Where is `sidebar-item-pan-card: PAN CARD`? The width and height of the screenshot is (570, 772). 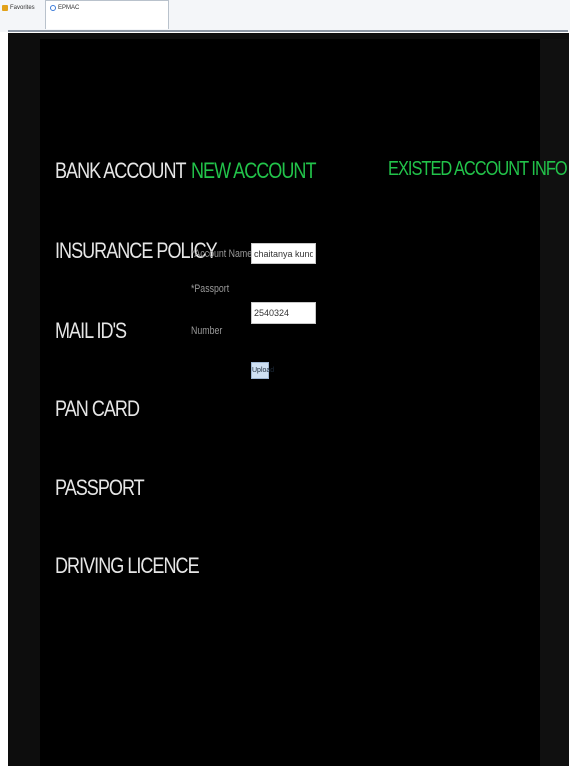 sidebar-item-pan-card: PAN CARD is located at coordinates (97, 409).